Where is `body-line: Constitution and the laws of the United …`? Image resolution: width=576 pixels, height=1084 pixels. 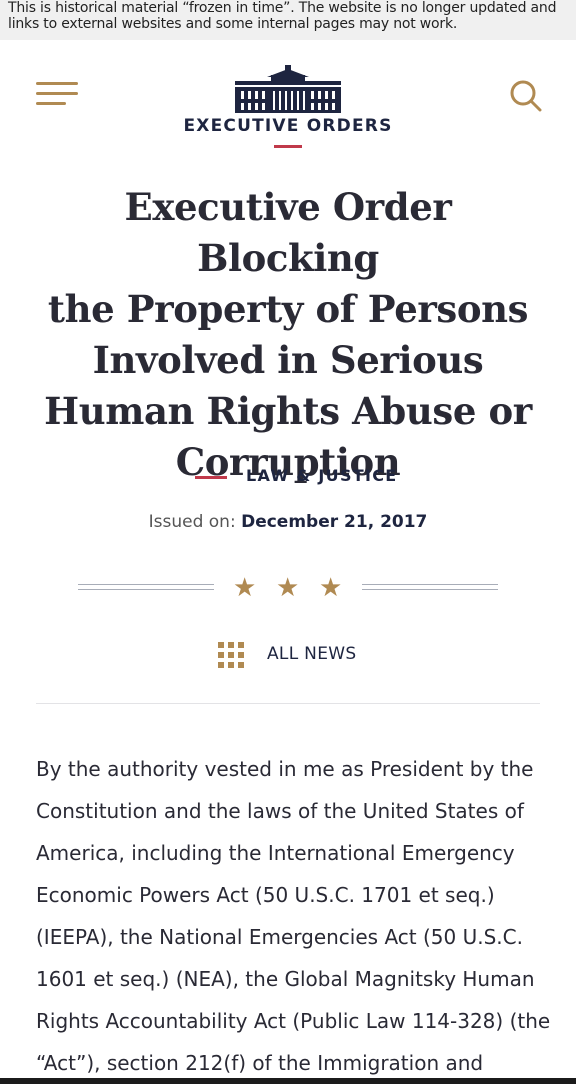 body-line: Constitution and the laws of the United … is located at coordinates (280, 811).